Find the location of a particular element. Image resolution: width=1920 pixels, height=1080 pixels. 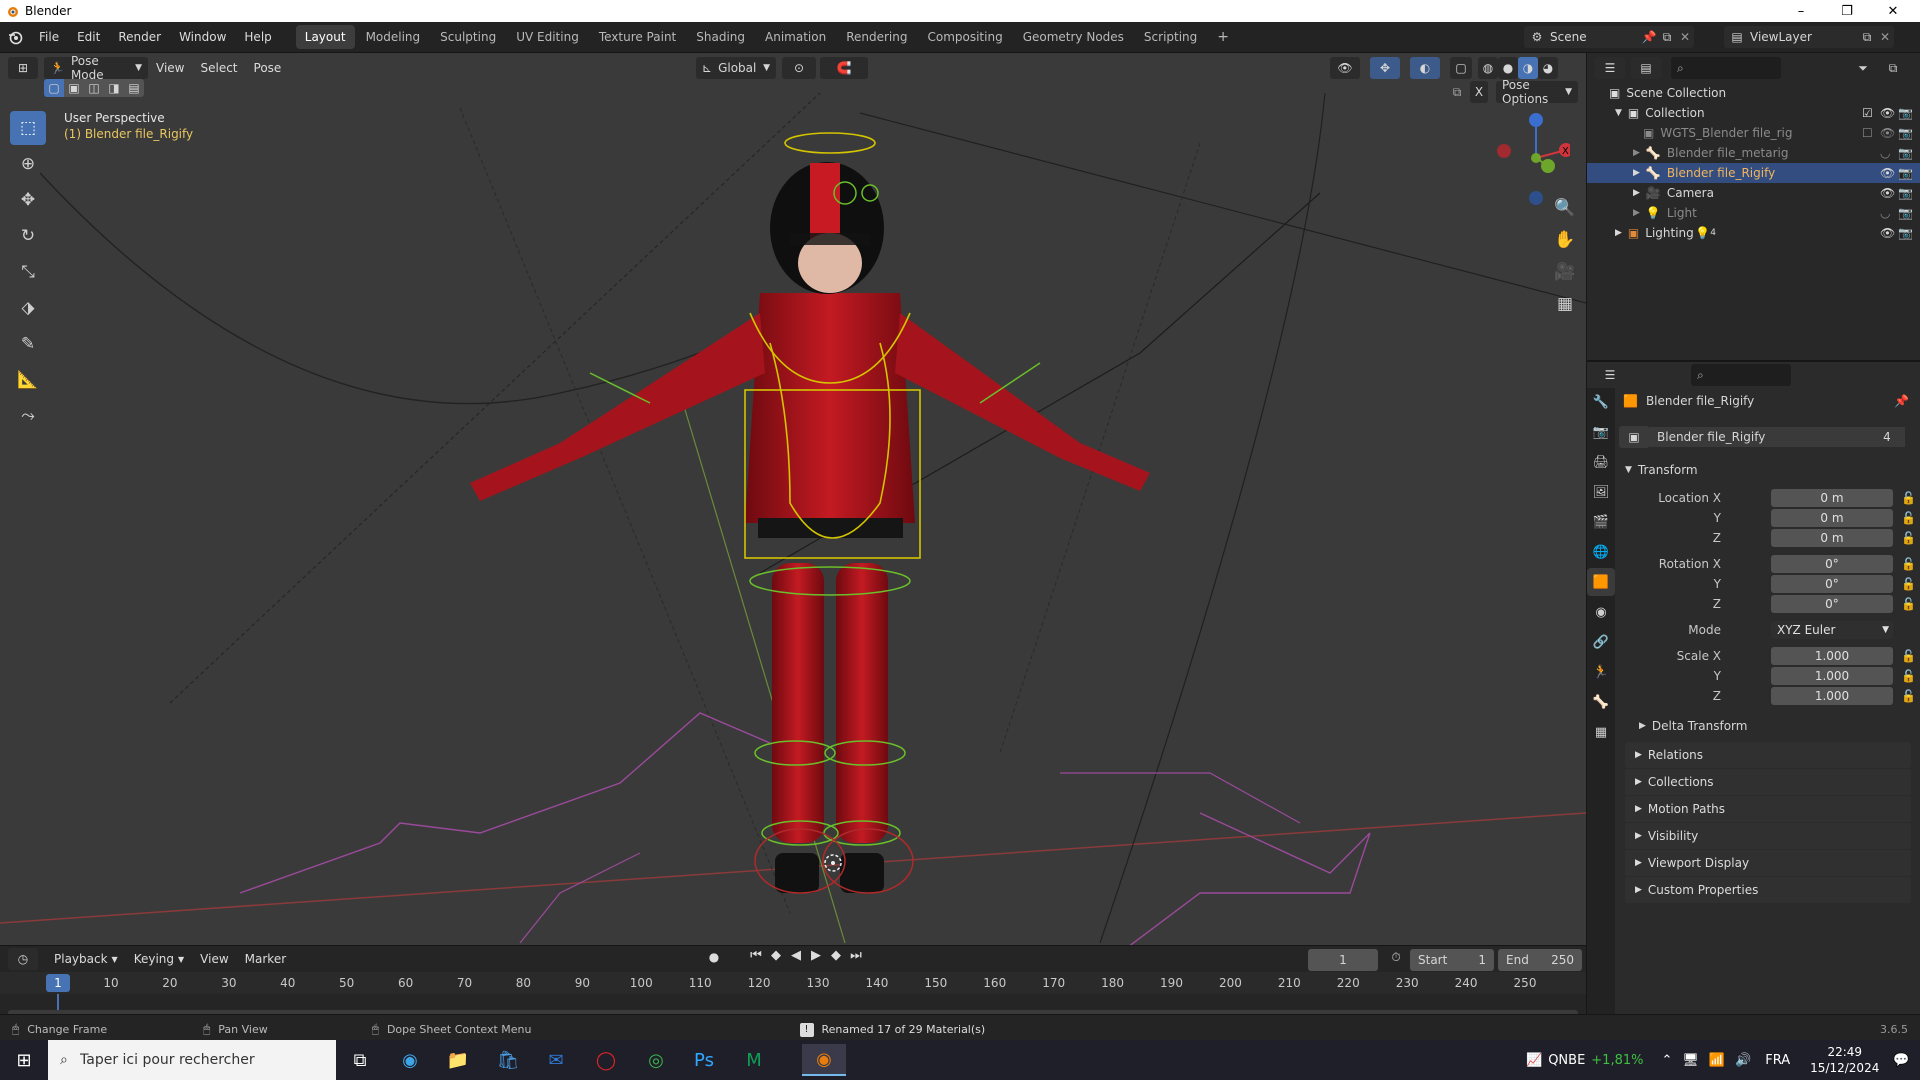

texture-tab-icon: ▦ is located at coordinates (1601, 732).